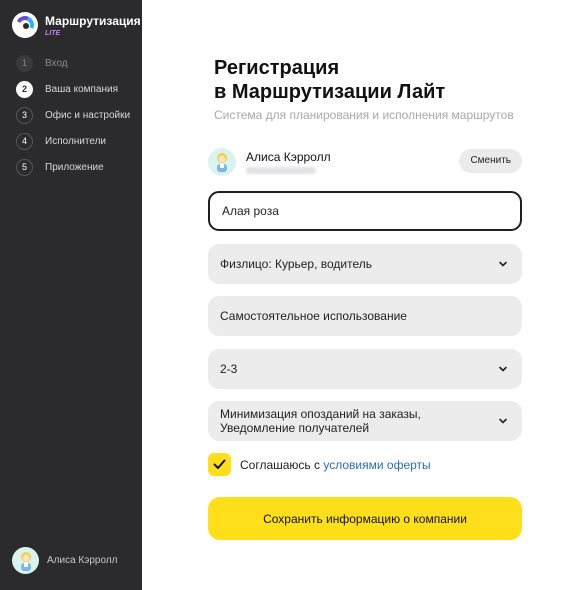 The image size is (583, 590). I want to click on agreement-text: Соглашаюсь с условиями оферты, so click(335, 465).